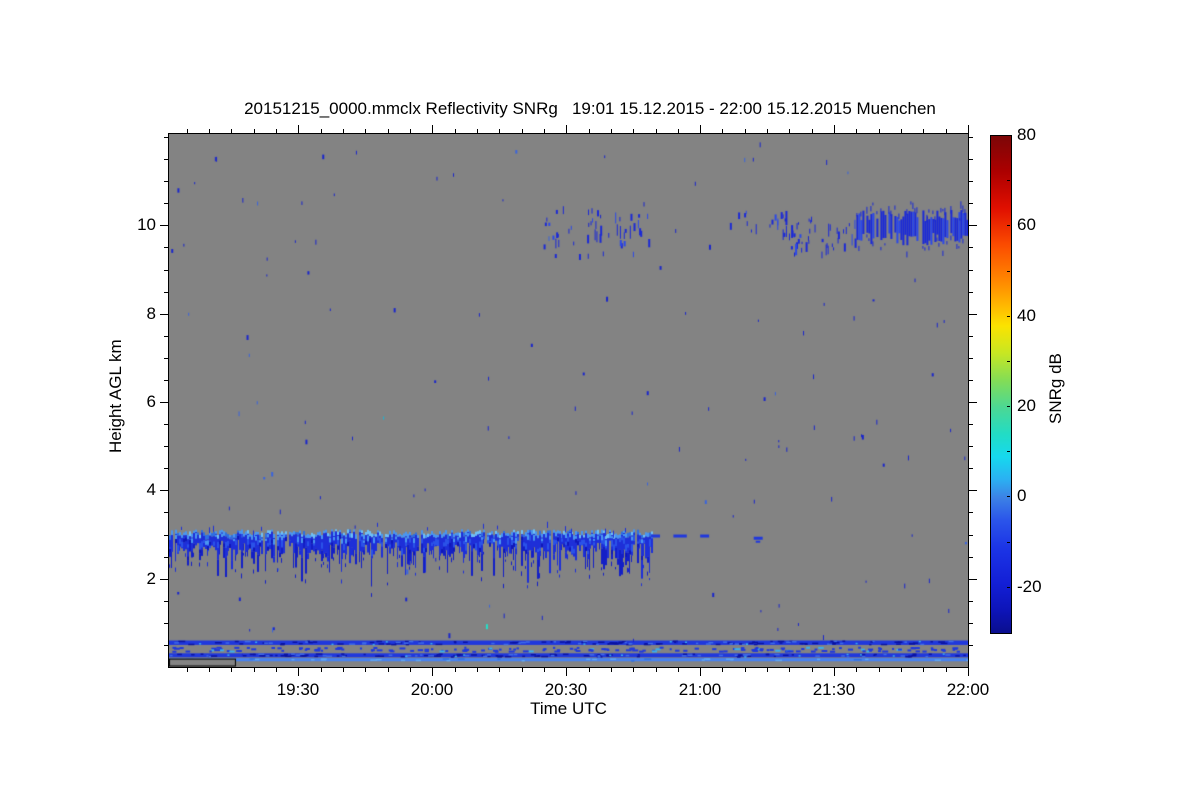 This screenshot has height=800, width=1200. Describe the element at coordinates (568, 708) in the screenshot. I see `x-axis-title: Time UTC` at that location.